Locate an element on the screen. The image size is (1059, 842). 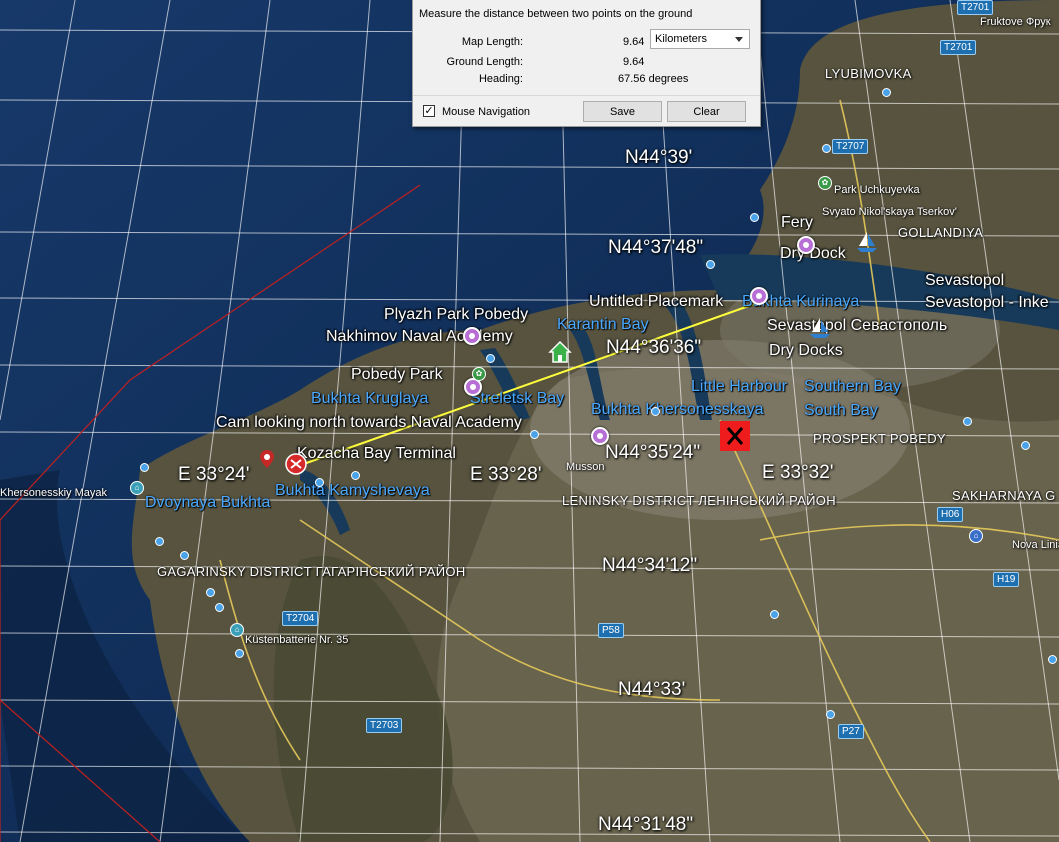
poi-label: Nova Linia is located at coordinates (1035, 545).